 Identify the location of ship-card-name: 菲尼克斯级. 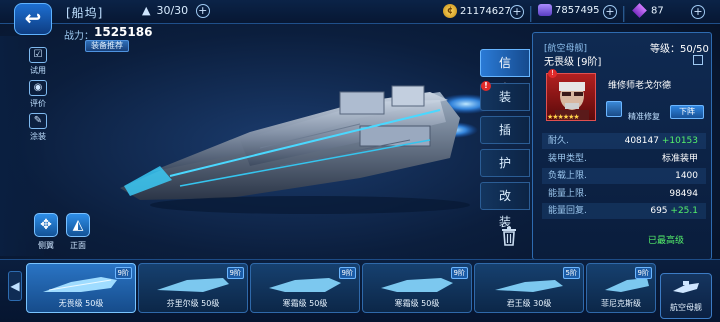
(621, 303).